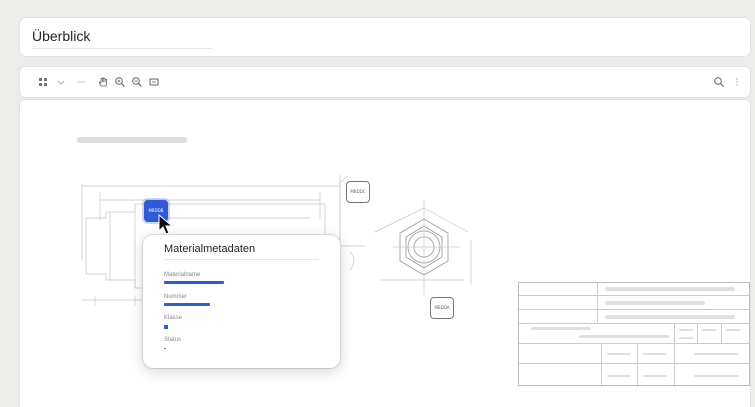  What do you see at coordinates (103, 82) in the screenshot?
I see `hand-icon` at bounding box center [103, 82].